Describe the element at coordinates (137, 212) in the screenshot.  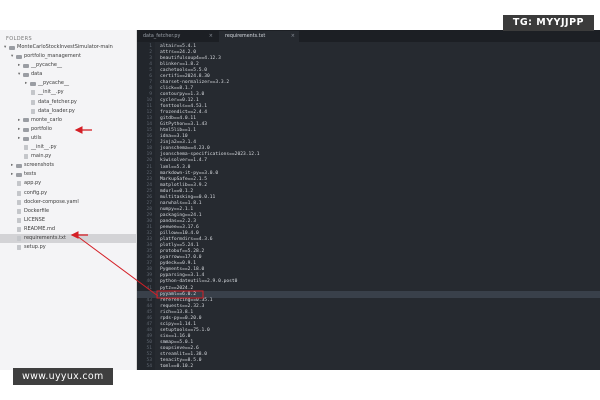
I see `annotation-overlay` at that location.